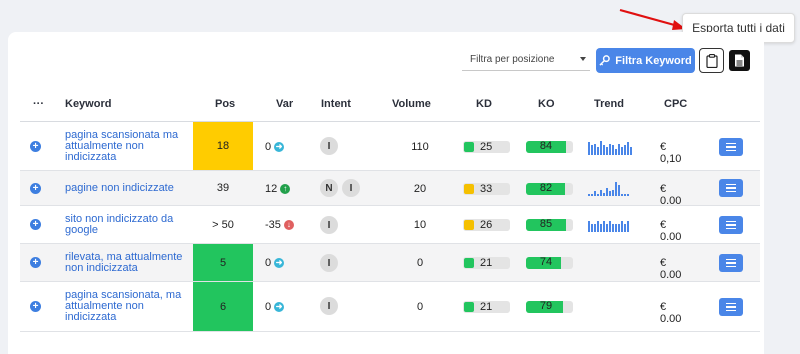  I want to click on kd-indicator: 21, so click(486, 307).